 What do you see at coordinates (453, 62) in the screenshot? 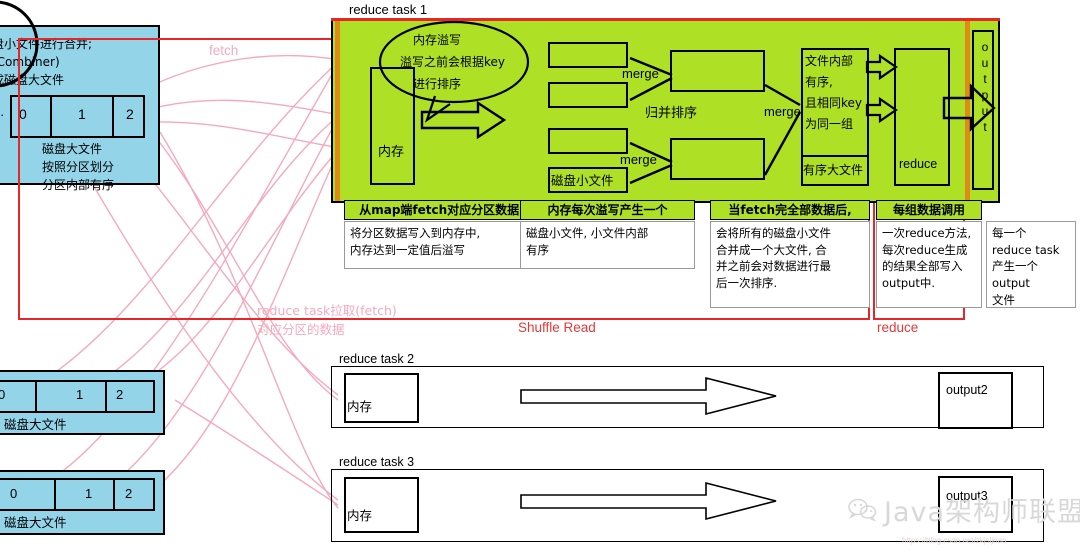
I see `task1-callout-line2: 溢写之前会根据key` at bounding box center [453, 62].